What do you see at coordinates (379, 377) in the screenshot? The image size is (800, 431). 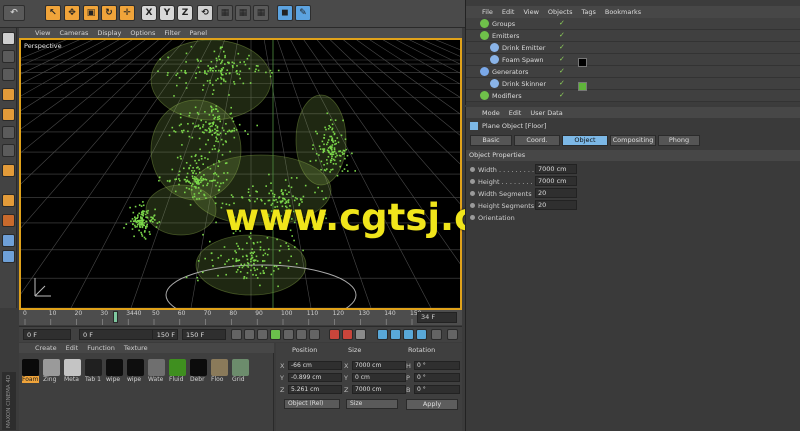 I see `size-field: 0 cm` at bounding box center [379, 377].